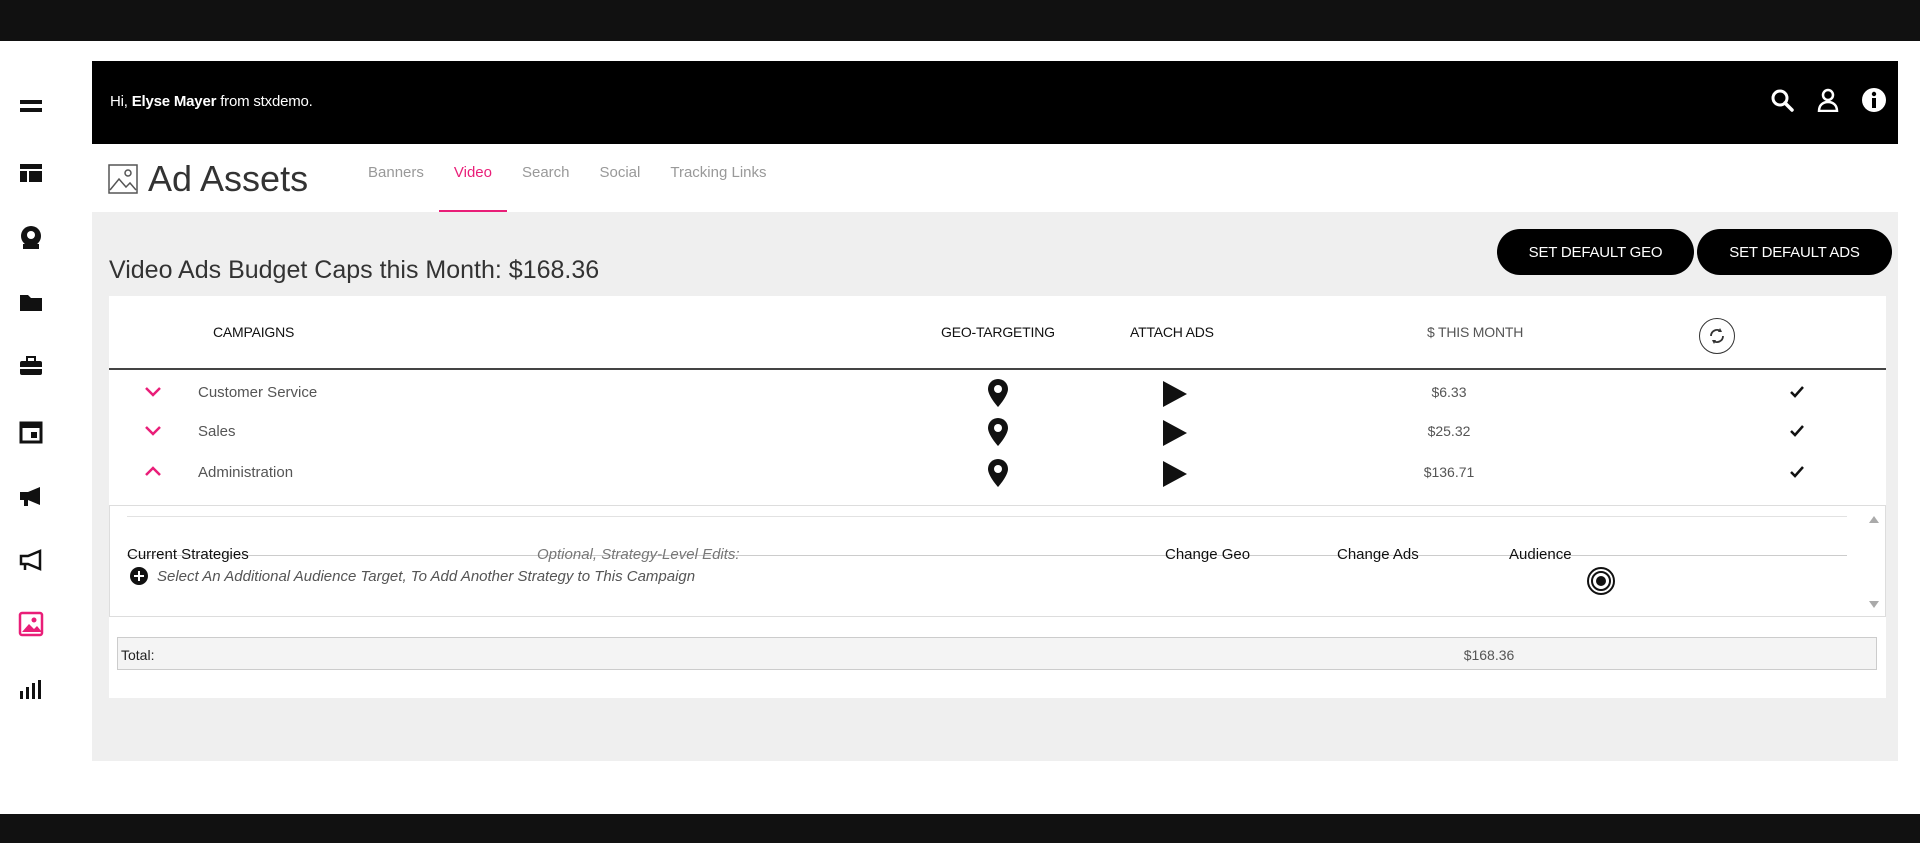 This screenshot has width=1920, height=843. What do you see at coordinates (1172, 332) in the screenshot?
I see `header-attach-ads: ATTACH ADS` at bounding box center [1172, 332].